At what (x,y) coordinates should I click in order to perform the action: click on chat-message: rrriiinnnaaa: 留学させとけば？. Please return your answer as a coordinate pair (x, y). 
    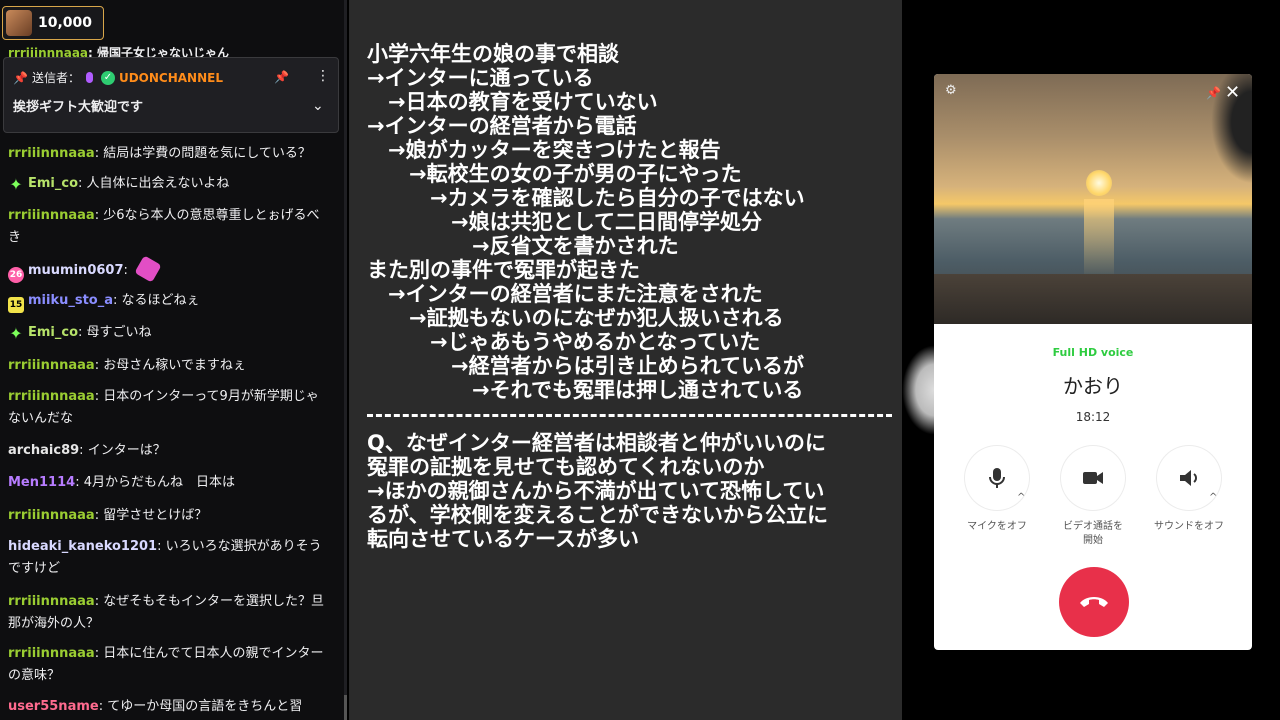
    Looking at the image, I should click on (108, 515).